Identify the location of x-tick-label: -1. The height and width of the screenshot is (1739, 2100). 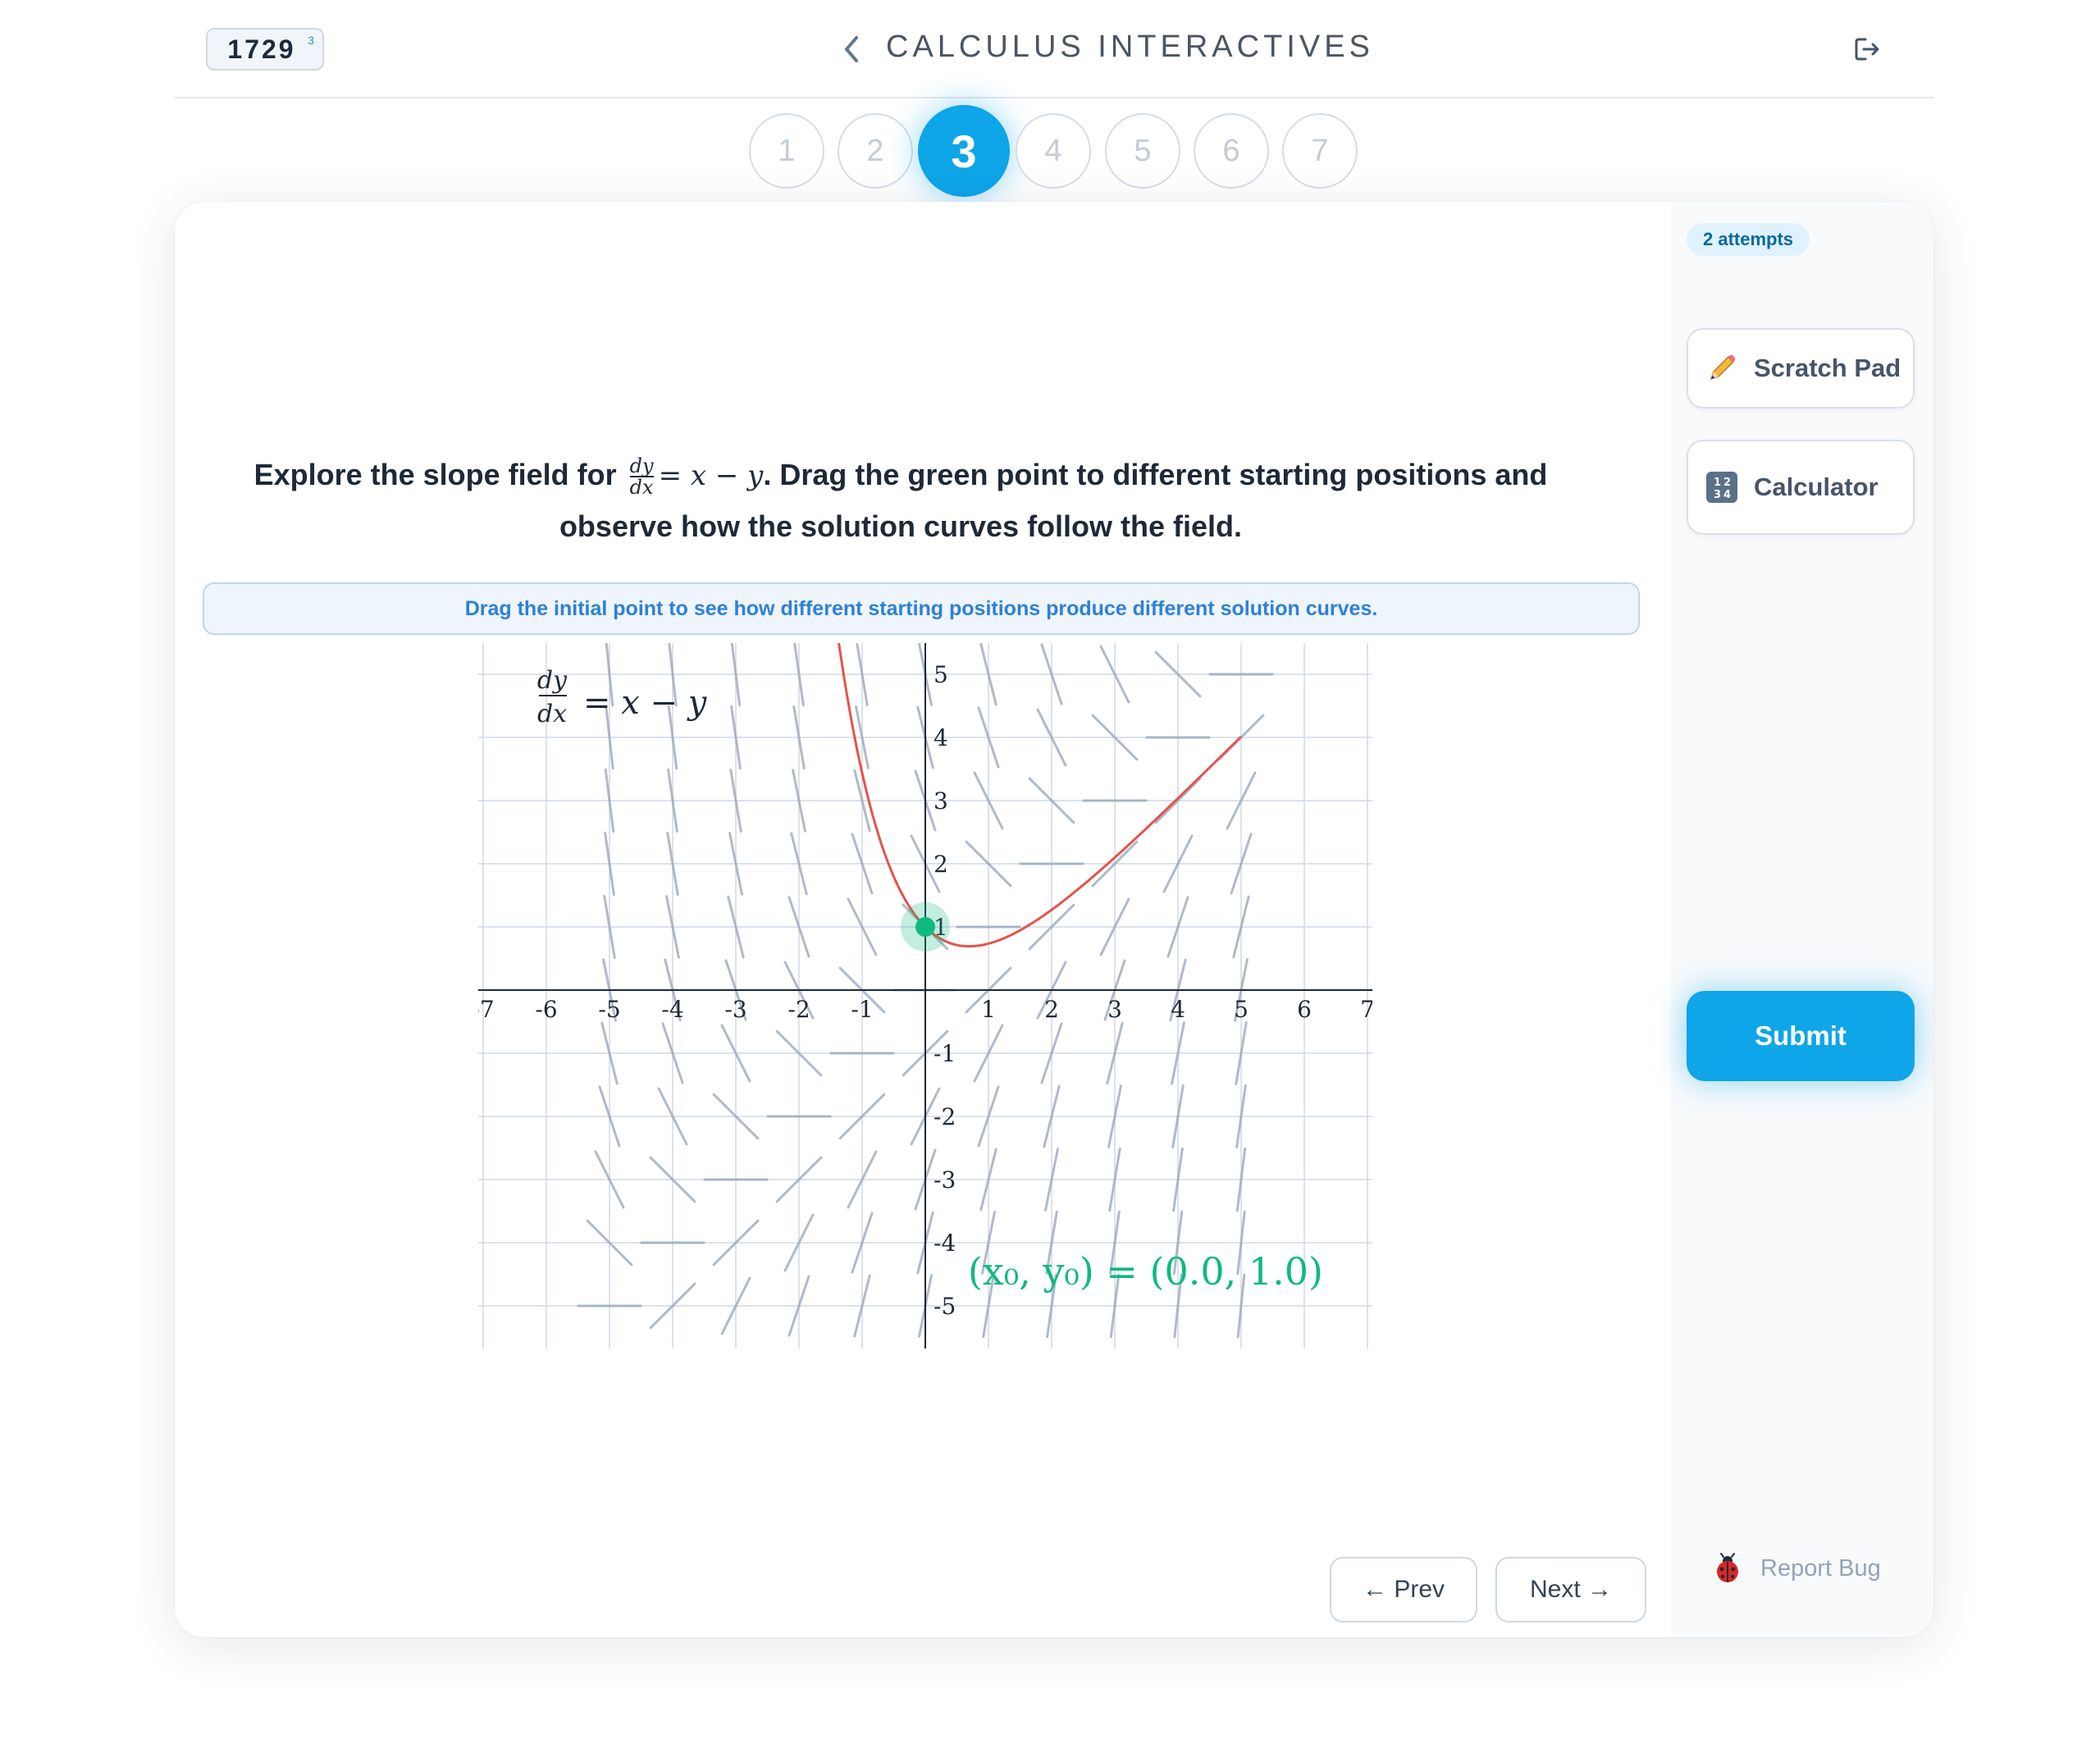
(862, 1009).